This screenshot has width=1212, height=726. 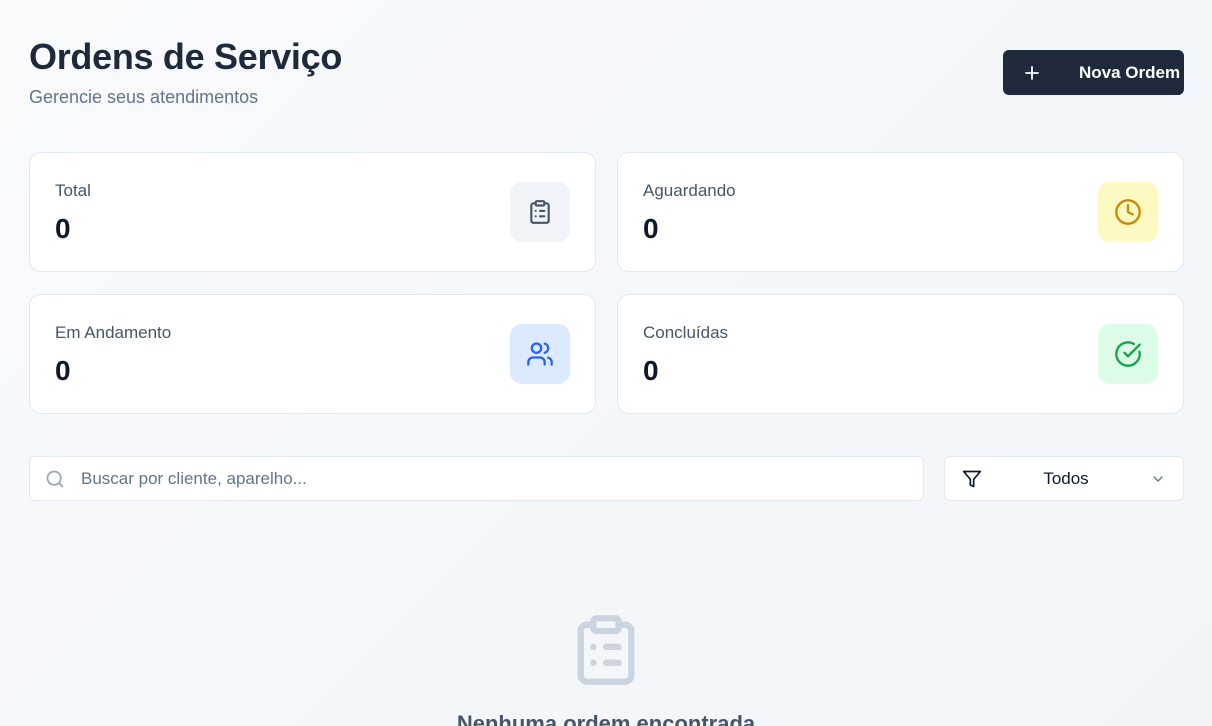 I want to click on stat-card-total: Total 0, so click(x=312, y=212).